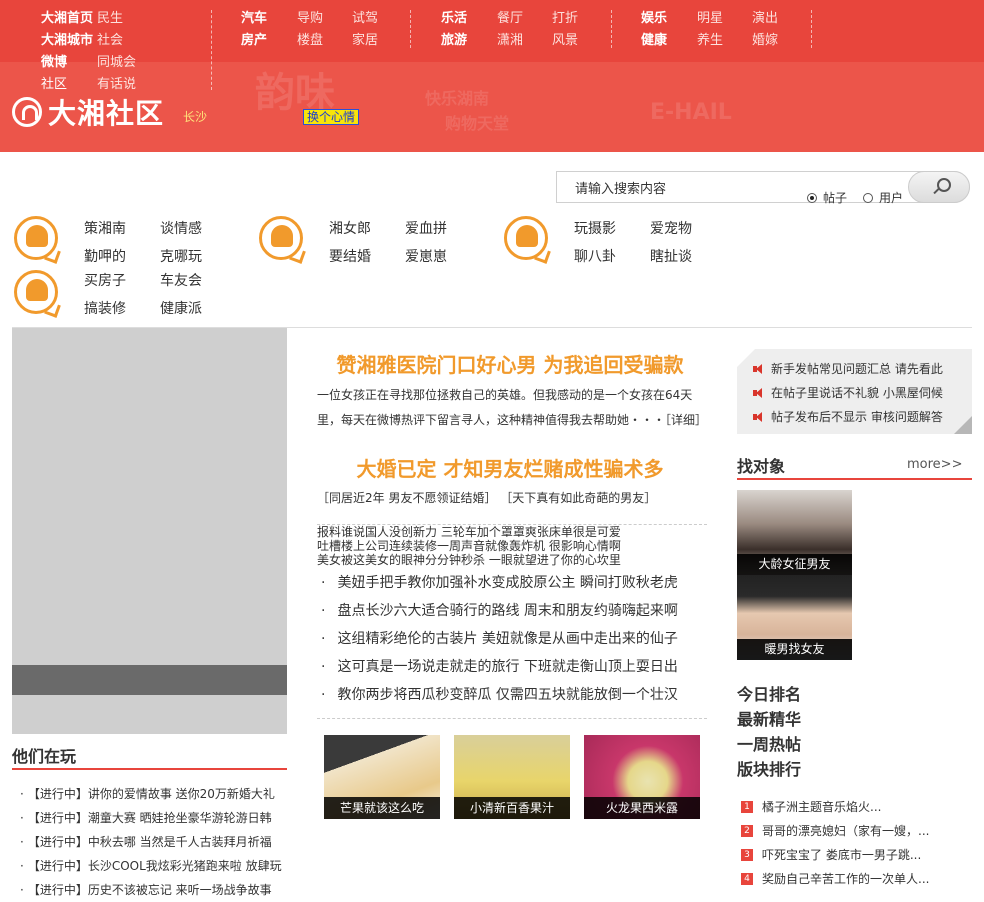 Image resolution: width=984 pixels, height=902 pixels. Describe the element at coordinates (595, 256) in the screenshot. I see `category-link: 聊八卦` at that location.